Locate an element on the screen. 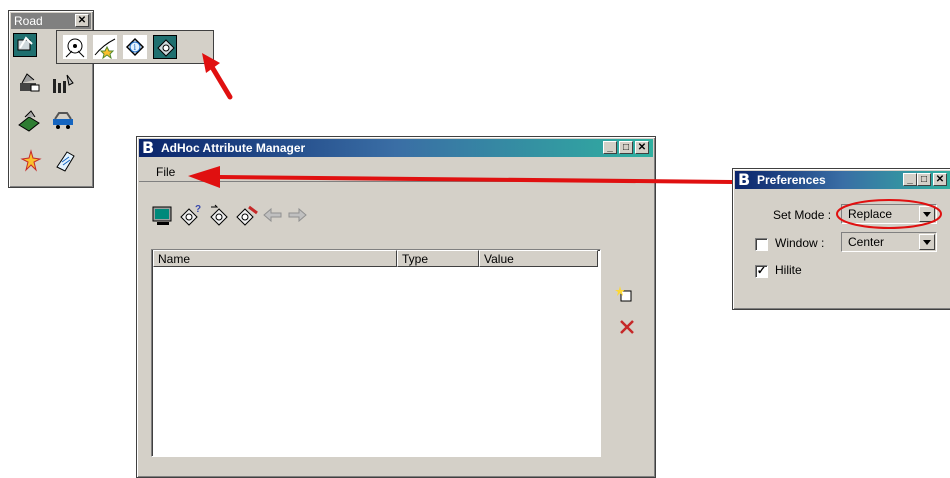 The height and width of the screenshot is (478, 950). green-surface-icon is located at coordinates (29, 121).